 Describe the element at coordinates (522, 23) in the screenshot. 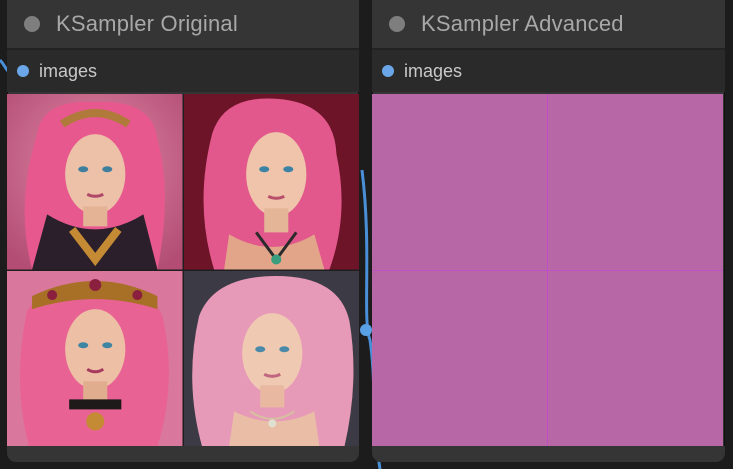

I see `node-title: KSampler Advanced` at that location.